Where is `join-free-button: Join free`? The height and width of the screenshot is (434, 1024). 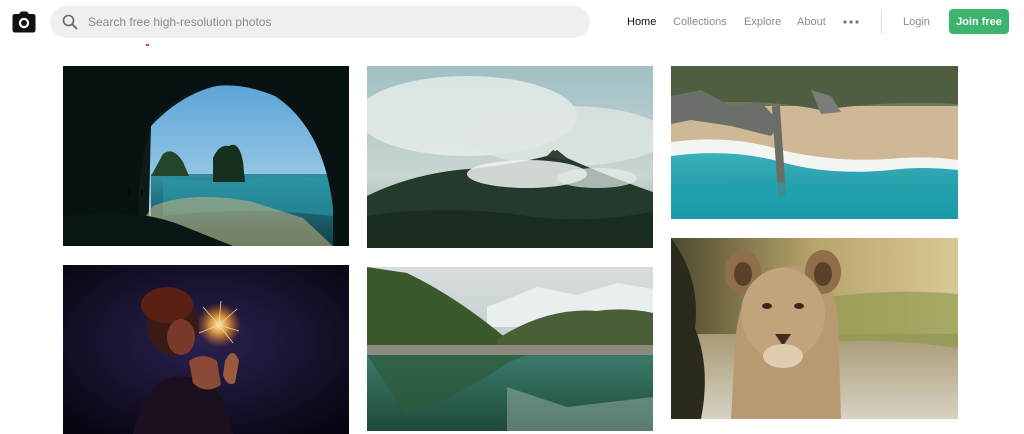
join-free-button: Join free is located at coordinates (979, 21).